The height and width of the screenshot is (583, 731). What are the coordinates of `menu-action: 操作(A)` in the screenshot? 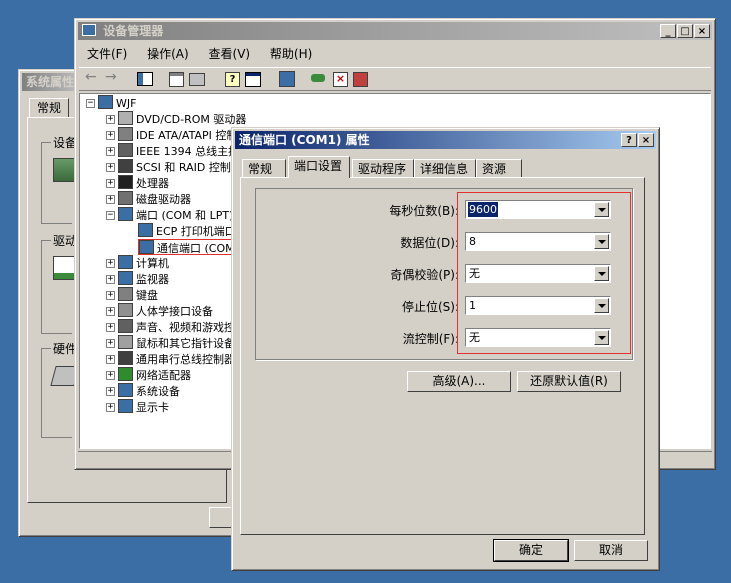 It's located at (168, 54).